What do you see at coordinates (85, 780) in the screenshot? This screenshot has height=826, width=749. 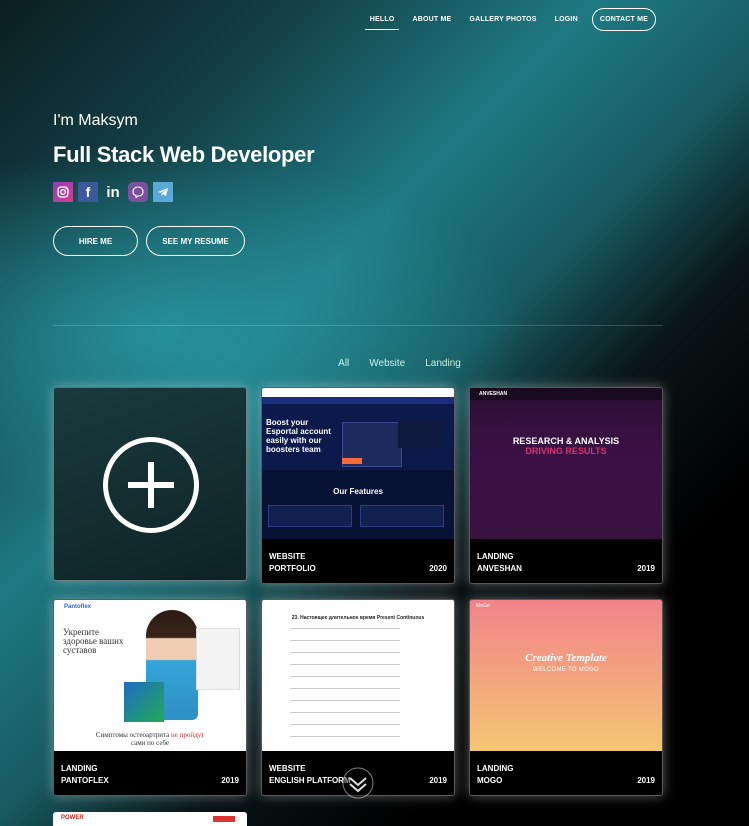 I see `card-title: PANTOFLEX` at bounding box center [85, 780].